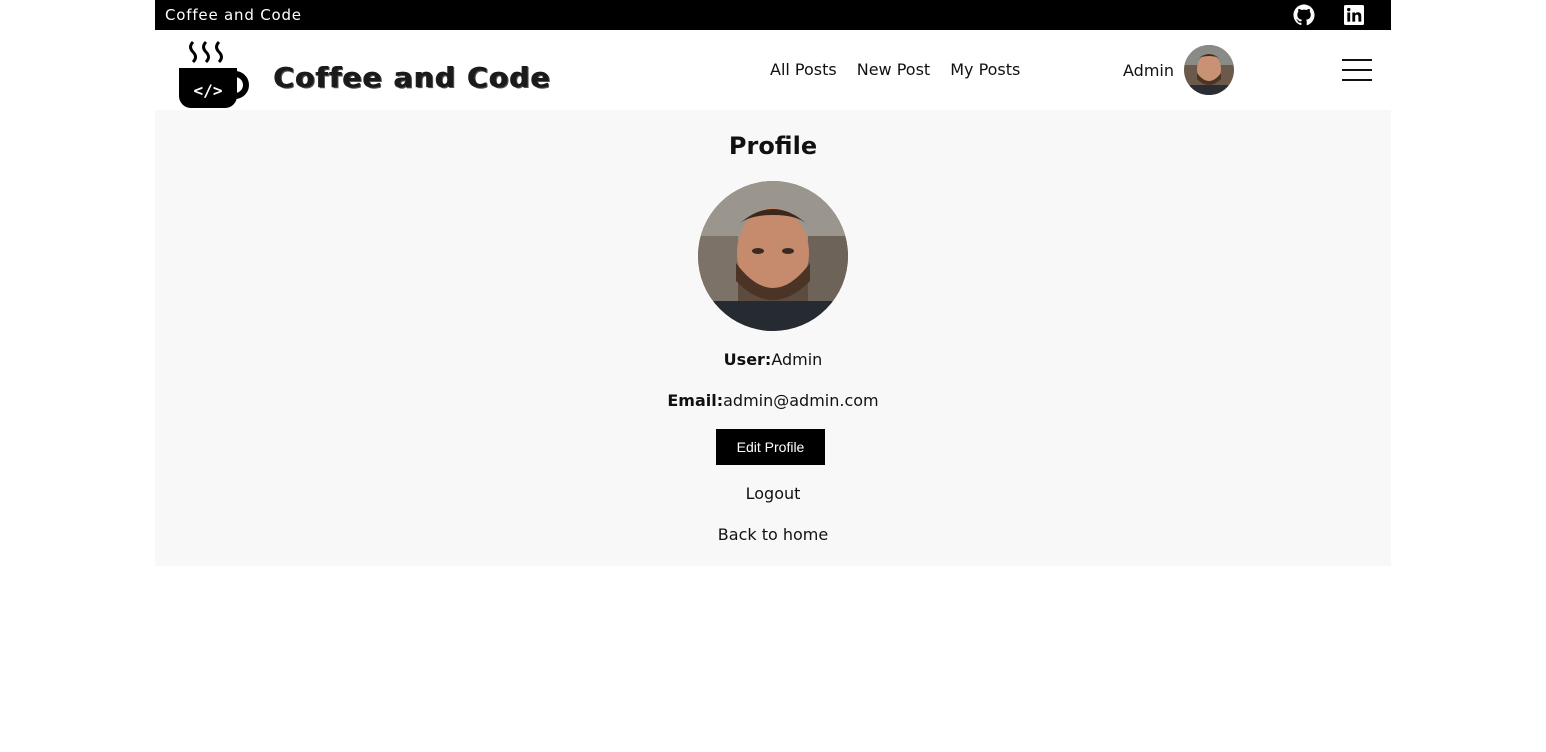 This screenshot has height=752, width=1546. I want to click on coffee-cup-logo-icon: </>, so click(214, 80).